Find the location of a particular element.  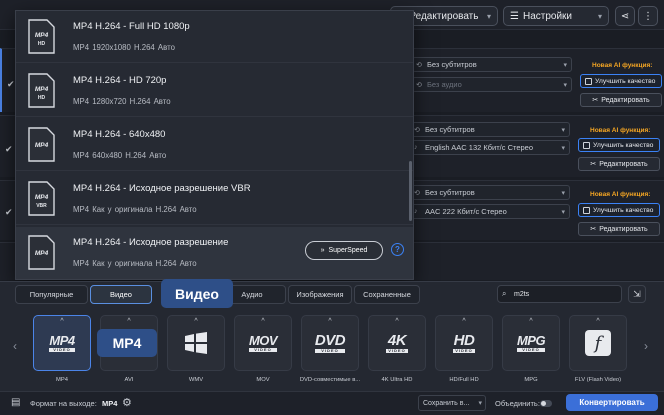

output-file-icon: ▤ is located at coordinates (16, 402).